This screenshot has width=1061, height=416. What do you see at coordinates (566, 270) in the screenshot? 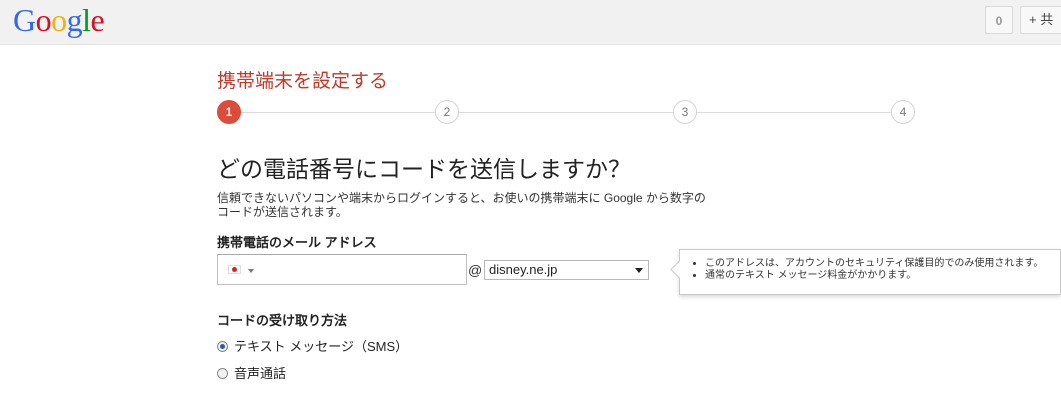
I see `domain-select: disney.ne.jp` at bounding box center [566, 270].